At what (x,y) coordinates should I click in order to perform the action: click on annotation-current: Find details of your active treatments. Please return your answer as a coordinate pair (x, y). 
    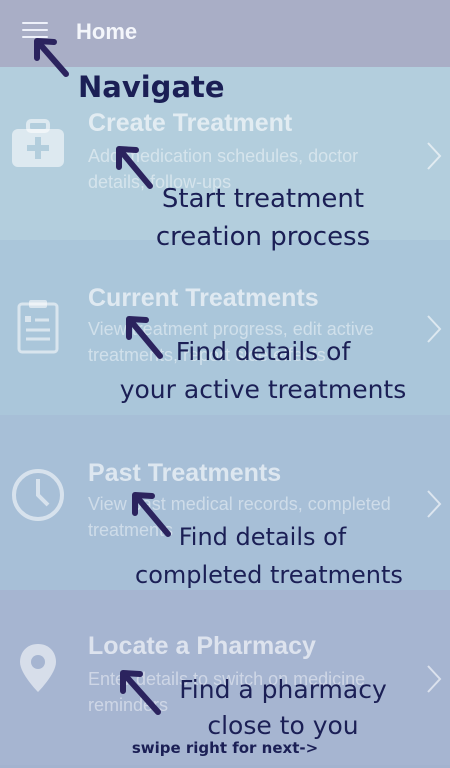
    Looking at the image, I should click on (263, 371).